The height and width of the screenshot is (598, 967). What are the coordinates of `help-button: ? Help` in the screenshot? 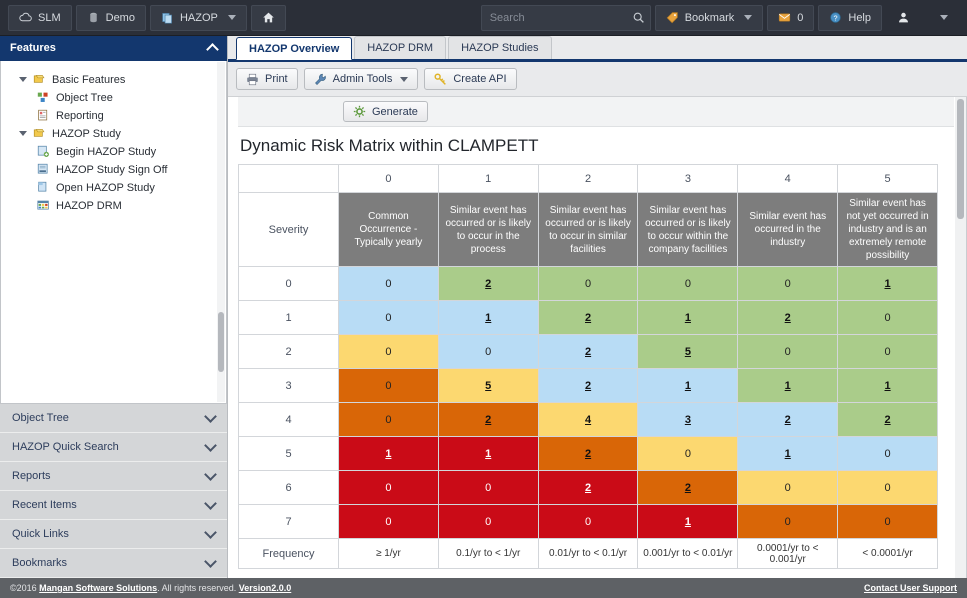 It's located at (850, 17).